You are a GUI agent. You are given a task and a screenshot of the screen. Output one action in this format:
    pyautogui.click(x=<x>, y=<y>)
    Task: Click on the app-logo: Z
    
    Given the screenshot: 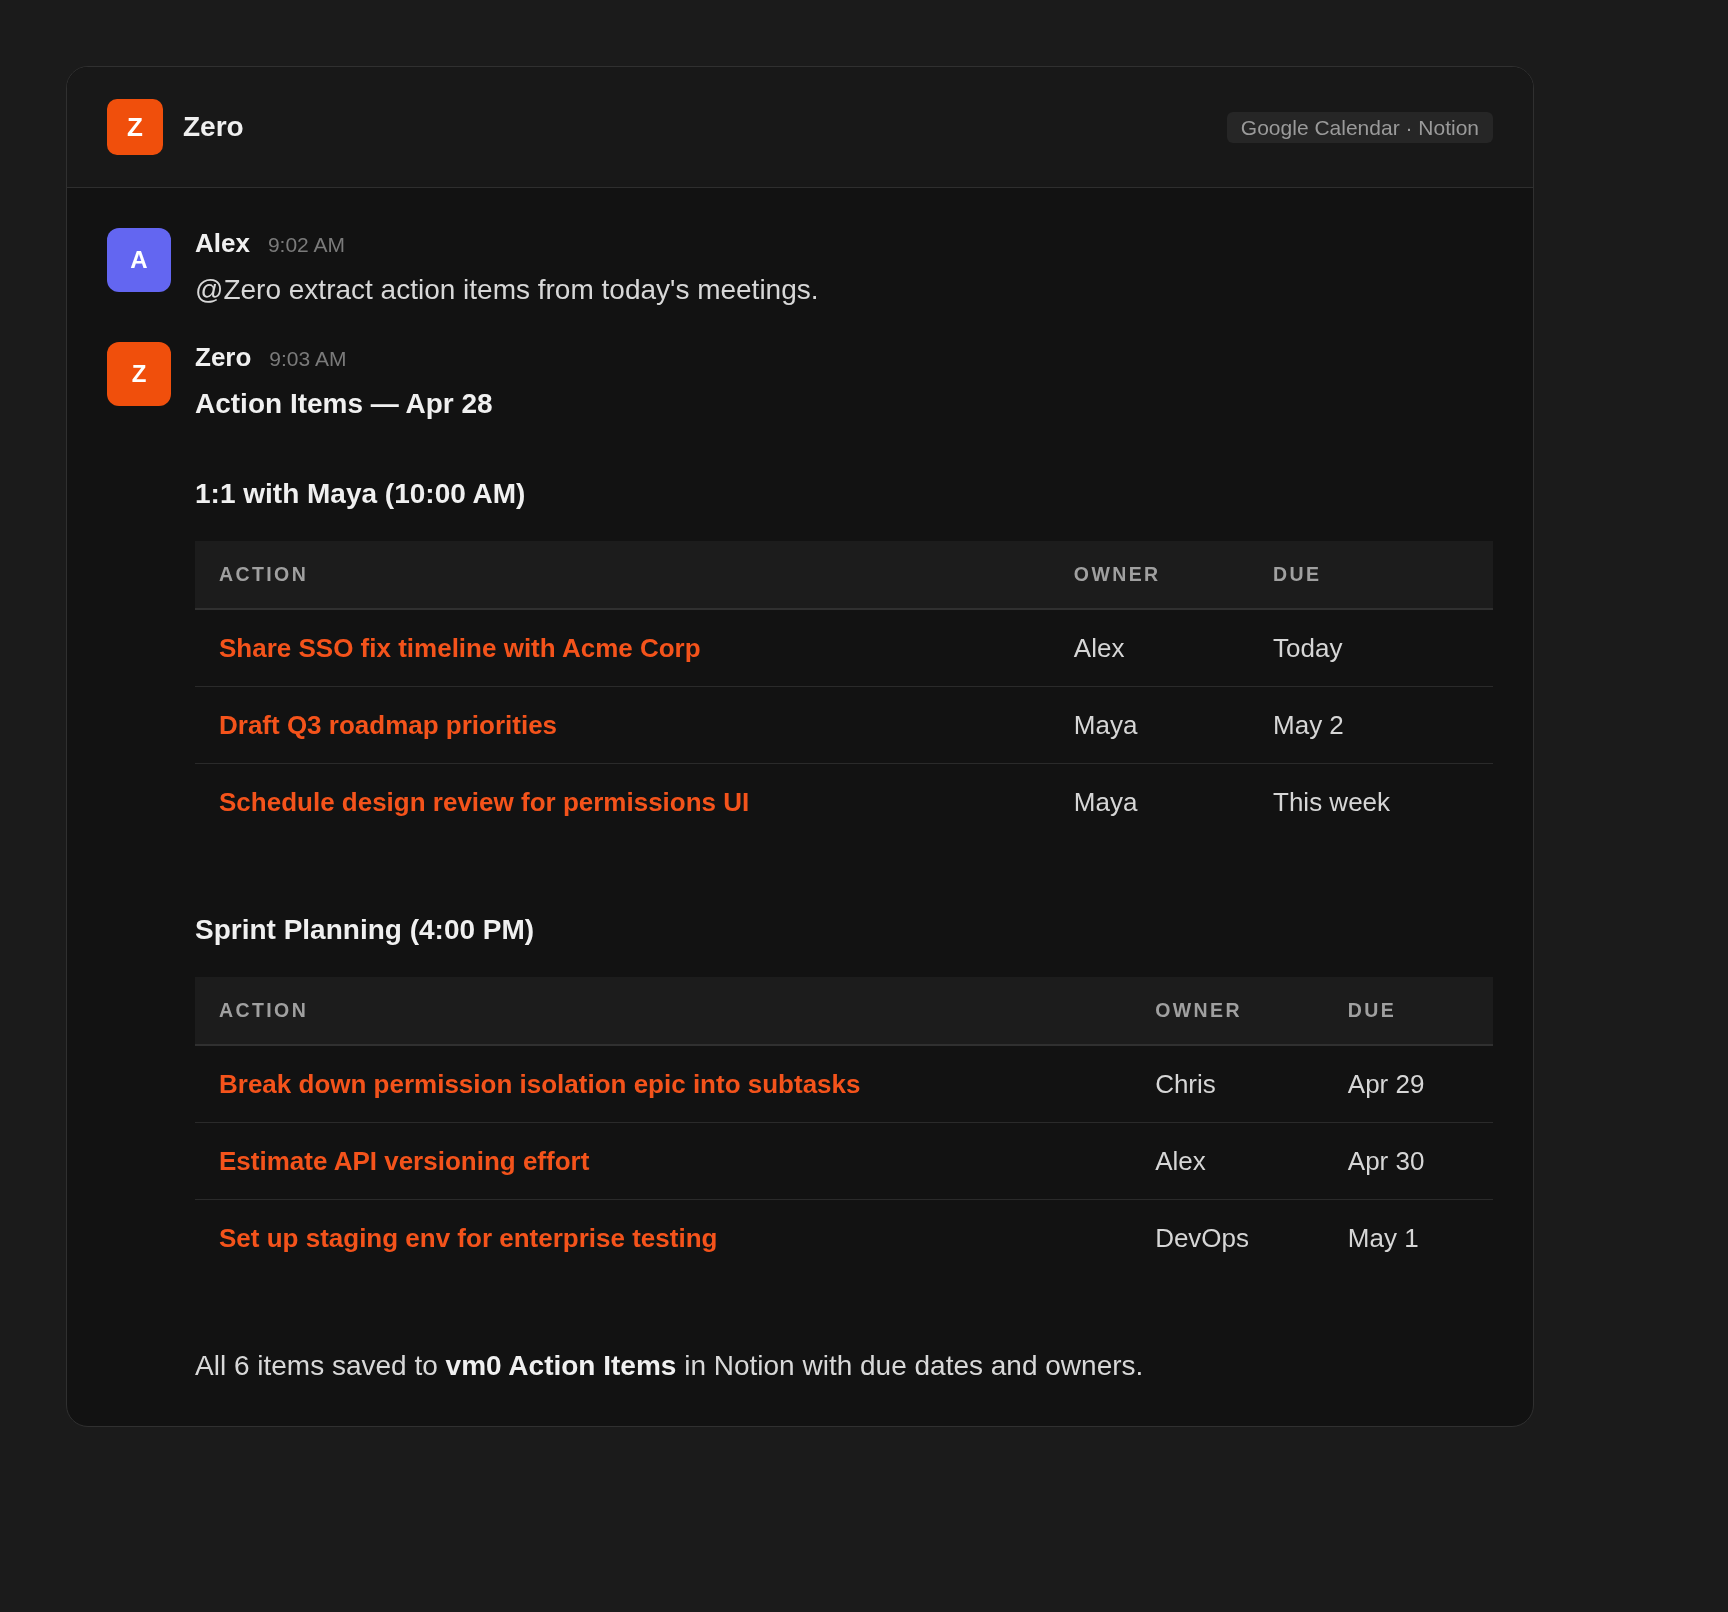 What is the action you would take?
    pyautogui.click(x=135, y=127)
    